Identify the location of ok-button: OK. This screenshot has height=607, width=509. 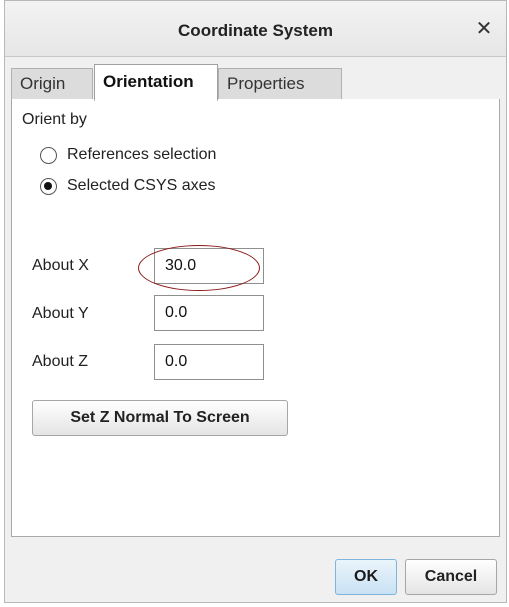
(366, 577).